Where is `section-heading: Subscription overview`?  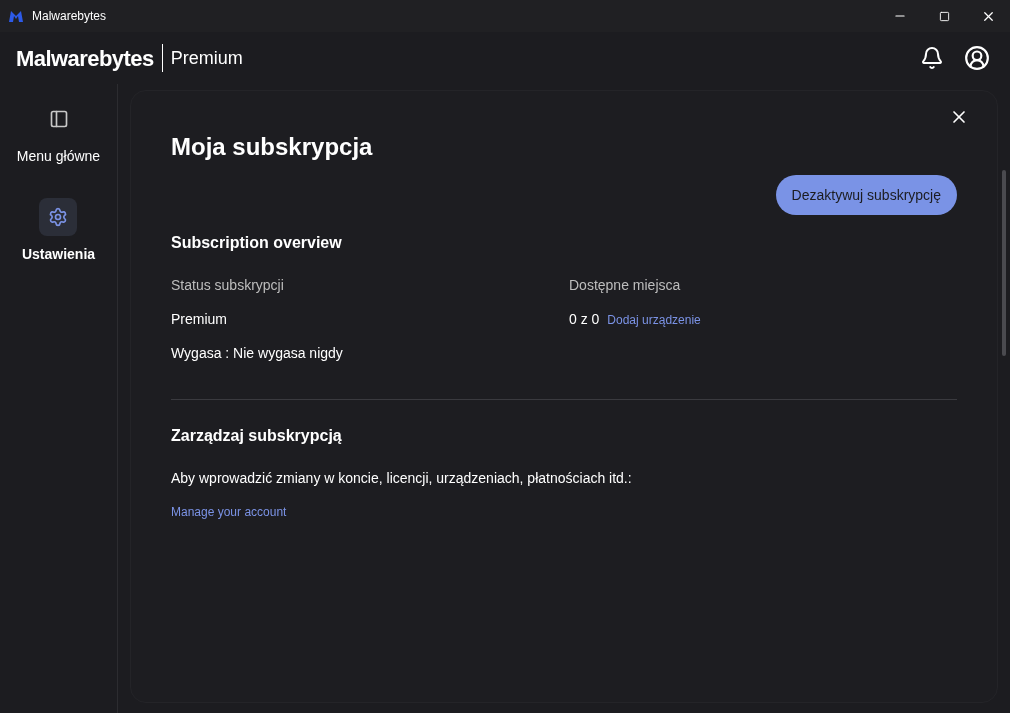 section-heading: Subscription overview is located at coordinates (257, 243).